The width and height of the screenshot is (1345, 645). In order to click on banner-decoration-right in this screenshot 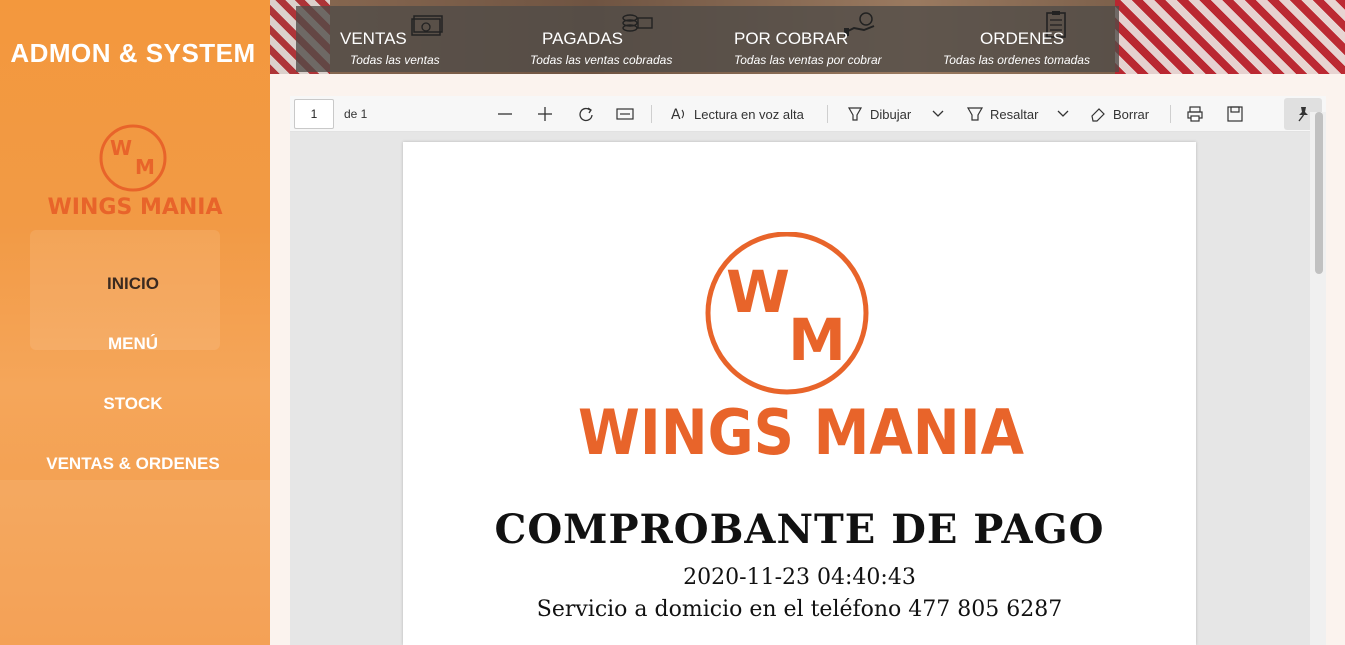, I will do `click(1230, 37)`.